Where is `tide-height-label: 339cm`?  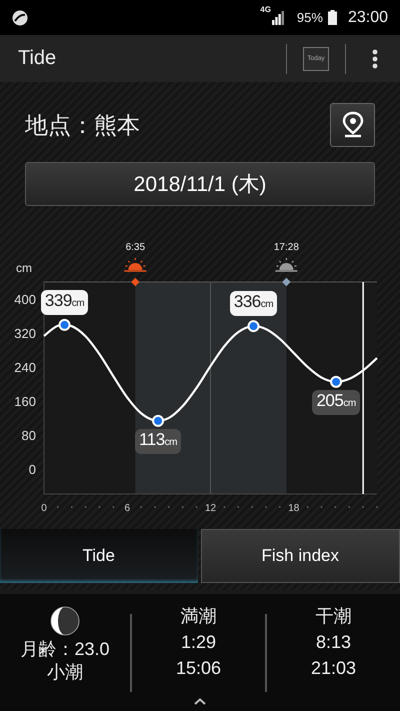
tide-height-label: 339cm is located at coordinates (64, 302).